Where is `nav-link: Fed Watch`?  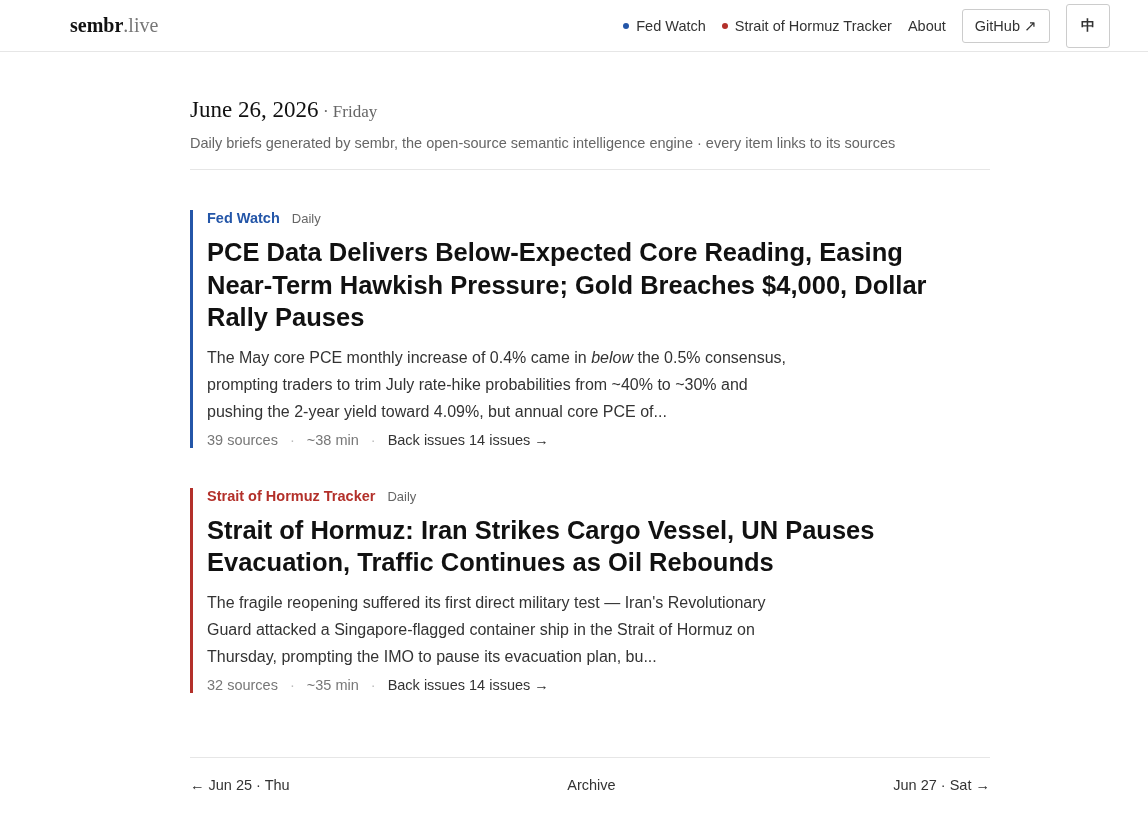
nav-link: Fed Watch is located at coordinates (664, 25).